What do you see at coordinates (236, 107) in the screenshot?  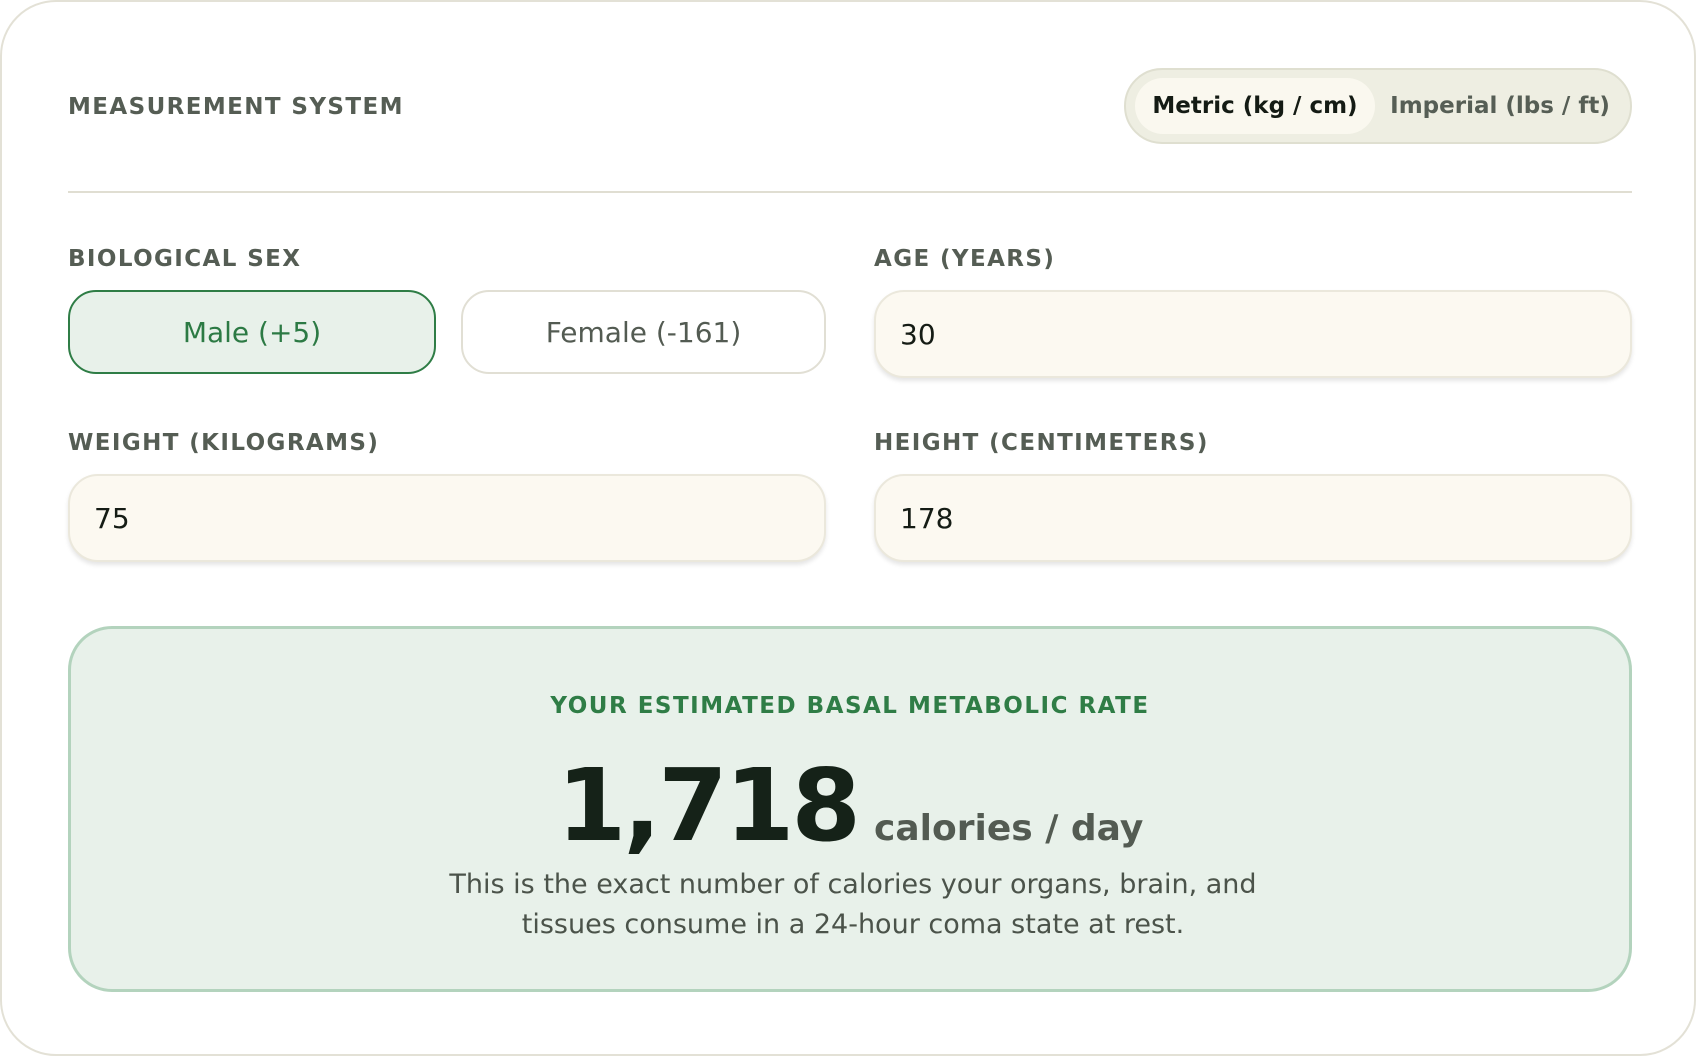 I see `measurement-system-label: MEASUREMENT SYSTEM` at bounding box center [236, 107].